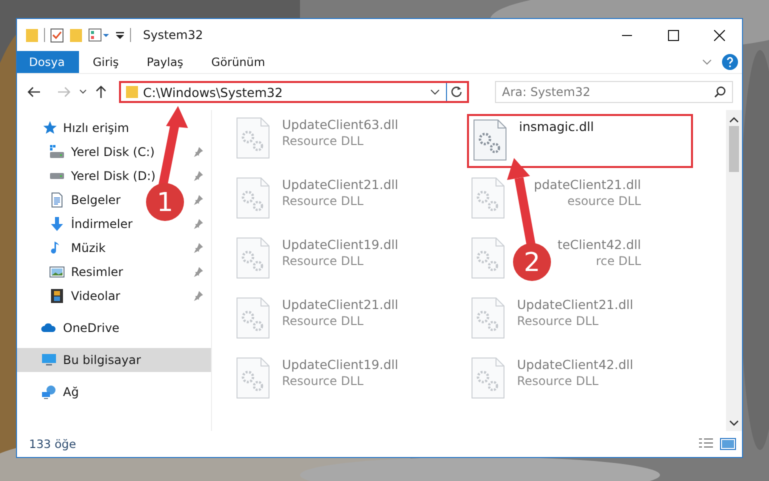 The width and height of the screenshot is (769, 481). What do you see at coordinates (604, 201) in the screenshot?
I see `file-type: esource DLL` at bounding box center [604, 201].